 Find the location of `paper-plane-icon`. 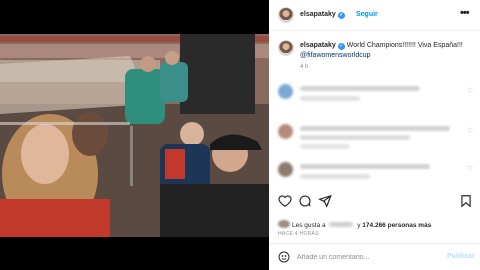

paper-plane-icon is located at coordinates (325, 201).